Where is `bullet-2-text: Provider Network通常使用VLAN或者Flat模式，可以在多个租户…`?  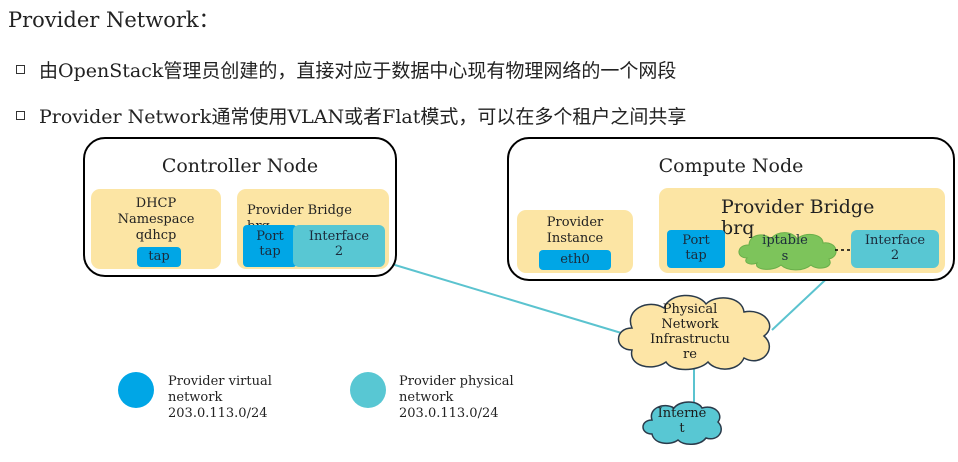
bullet-2-text: Provider Network通常使用VLAN或者Flat模式，可以在多个租户… is located at coordinates (363, 117).